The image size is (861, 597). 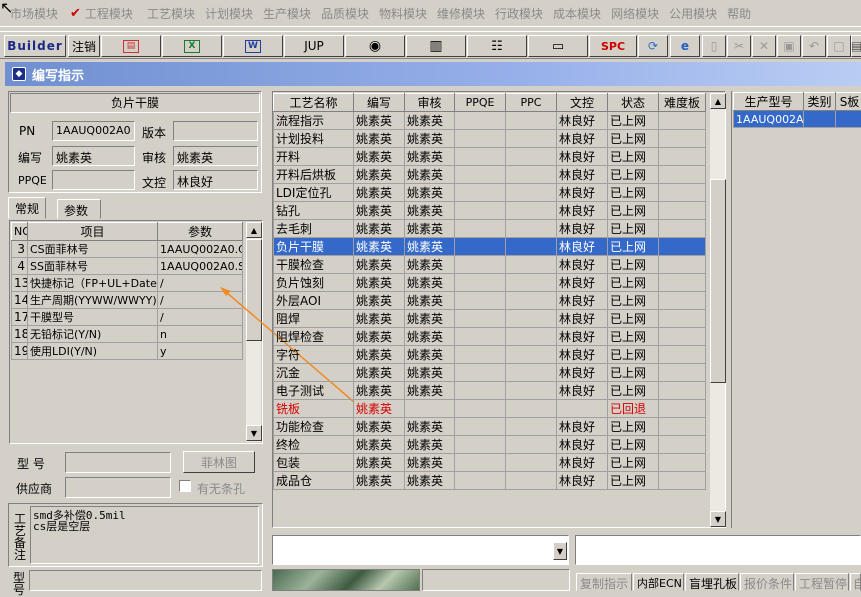 What do you see at coordinates (314, 121) in the screenshot?
I see `process-name-cell: 流程指示` at bounding box center [314, 121].